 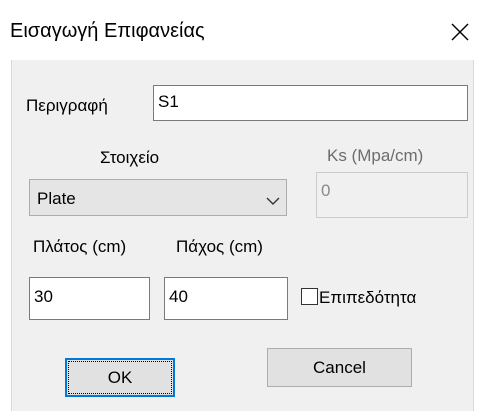 I want to click on element-select-value: Plate, so click(x=56, y=198).